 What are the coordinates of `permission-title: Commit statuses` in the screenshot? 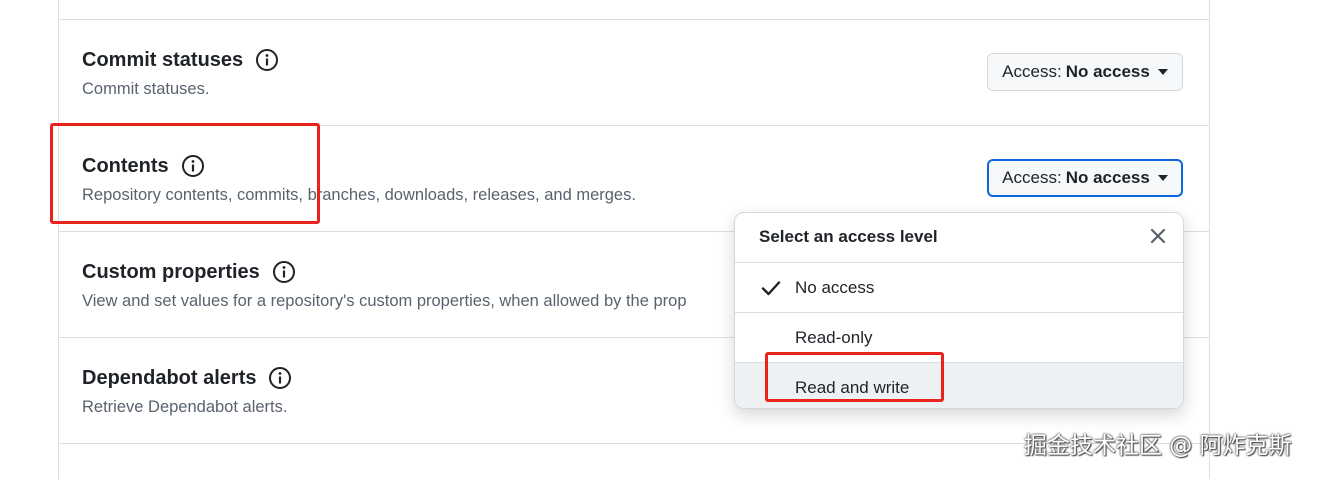 It's located at (180, 60).